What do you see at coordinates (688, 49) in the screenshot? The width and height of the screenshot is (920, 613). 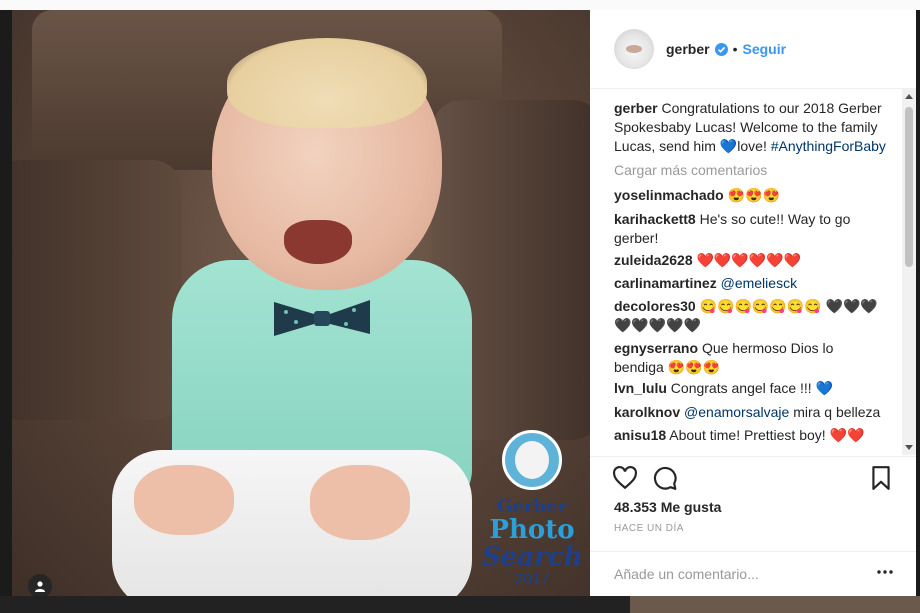 I see `post-username: gerber` at bounding box center [688, 49].